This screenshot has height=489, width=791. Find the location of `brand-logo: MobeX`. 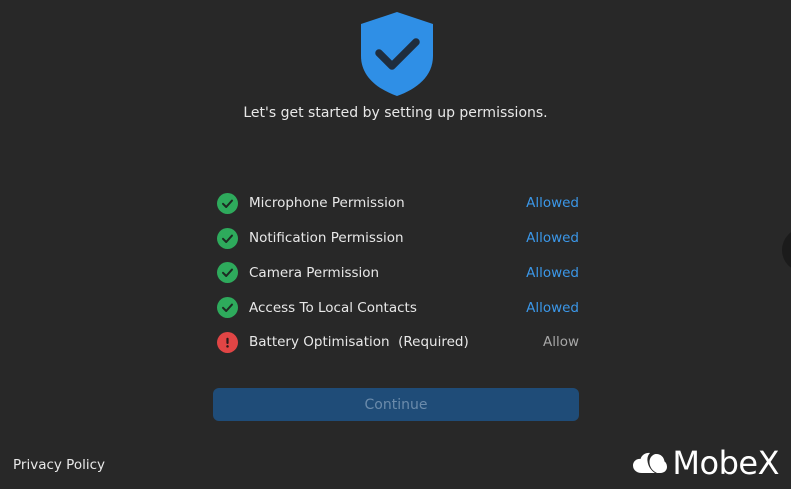

brand-logo: MobeX is located at coordinates (706, 463).